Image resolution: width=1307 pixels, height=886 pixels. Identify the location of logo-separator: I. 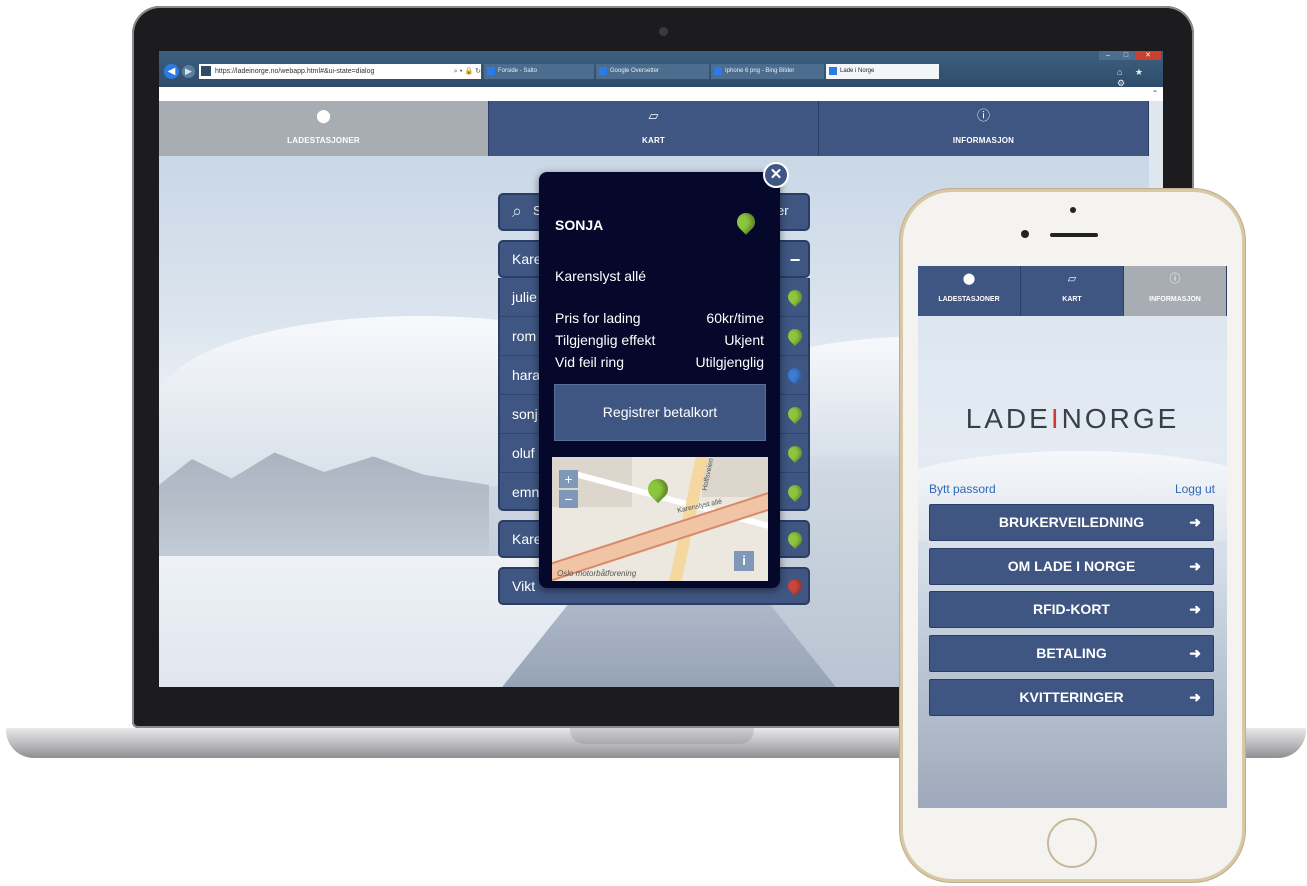
(1056, 418).